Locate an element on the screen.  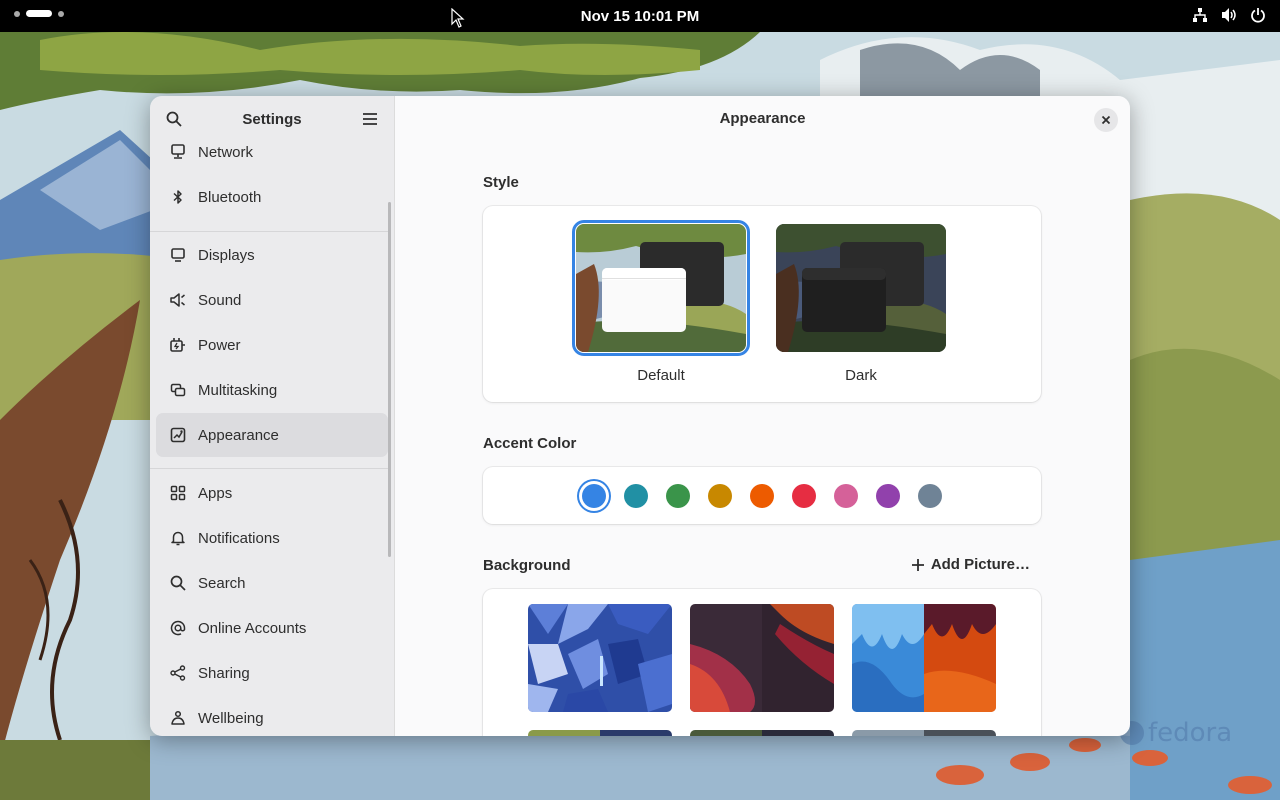
sidebar-item-appearance: Appearance is located at coordinates (272, 435).